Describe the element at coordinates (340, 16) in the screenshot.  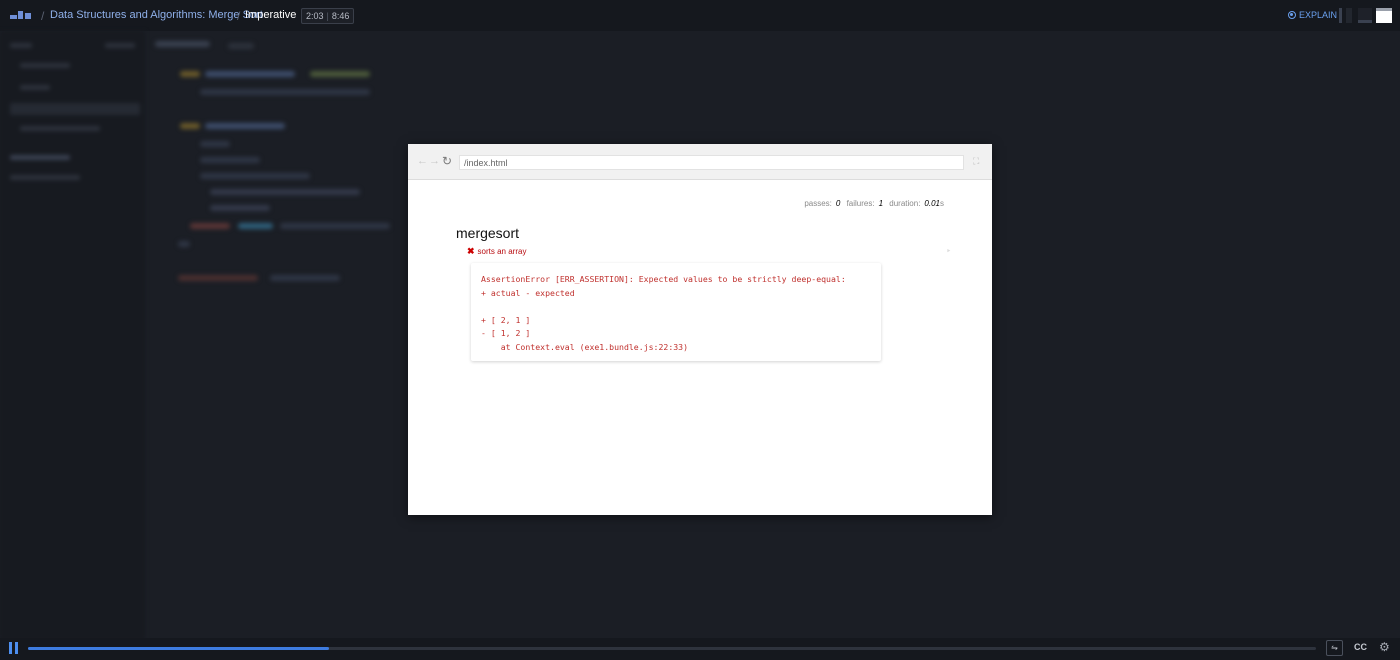
I see `total-time: 8:46` at that location.